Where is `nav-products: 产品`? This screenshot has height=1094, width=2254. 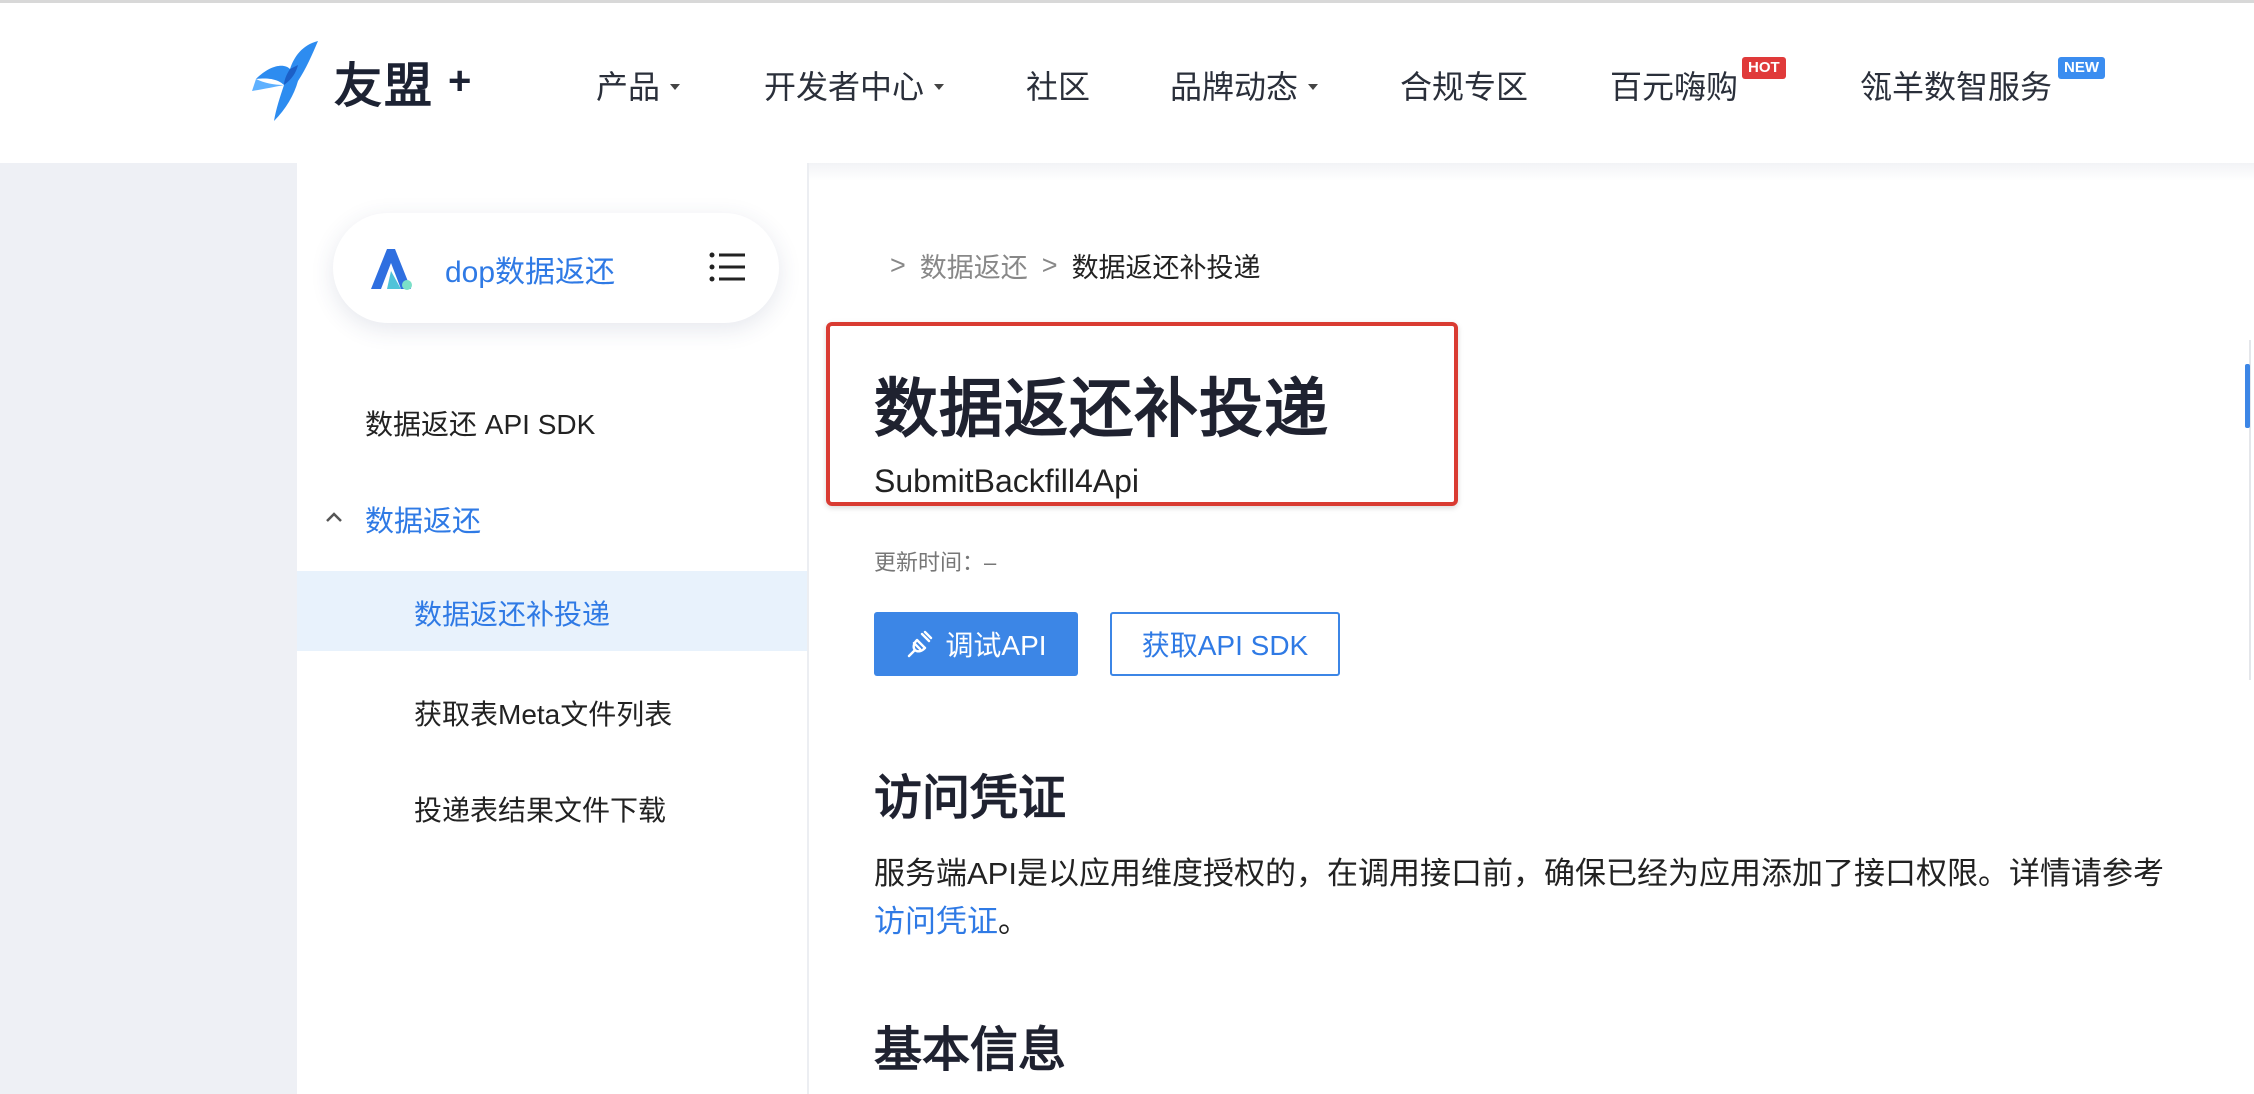
nav-products: 产品 is located at coordinates (638, 85).